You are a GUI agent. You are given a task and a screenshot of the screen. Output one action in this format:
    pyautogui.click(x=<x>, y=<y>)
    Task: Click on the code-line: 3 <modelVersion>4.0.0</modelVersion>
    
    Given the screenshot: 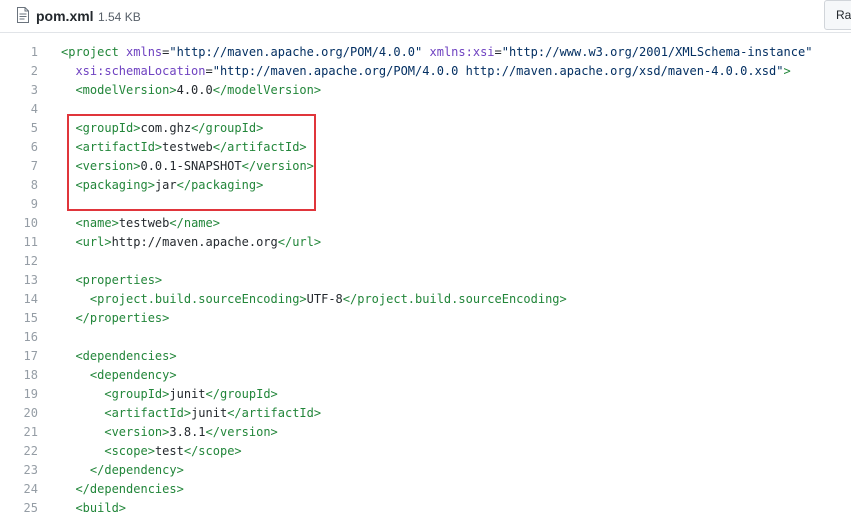 What is the action you would take?
    pyautogui.click(x=425, y=90)
    